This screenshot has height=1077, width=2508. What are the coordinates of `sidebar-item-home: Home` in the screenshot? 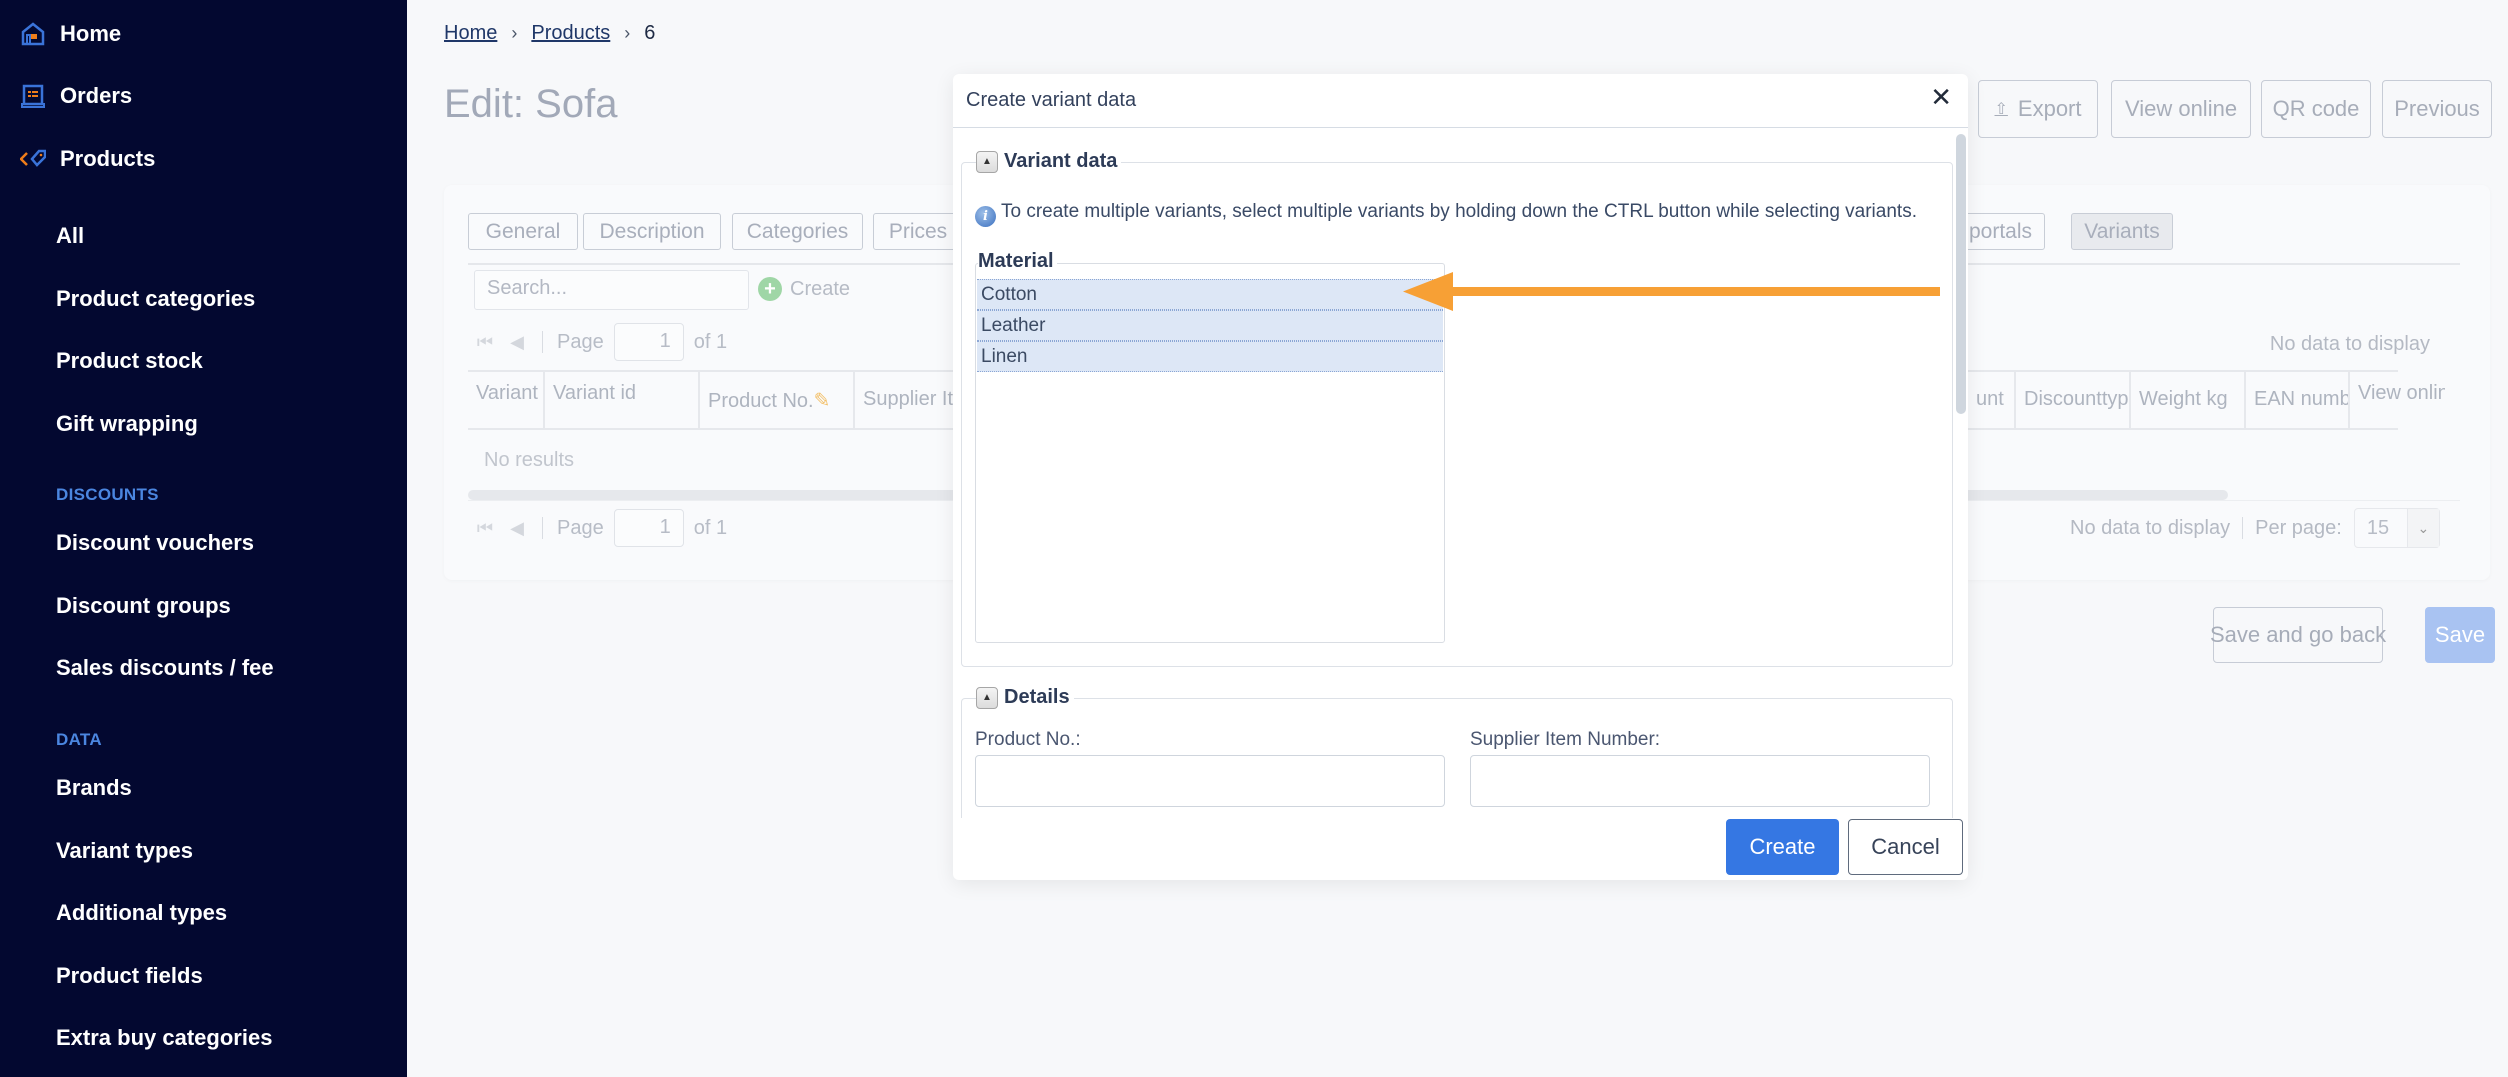 It's located at (70, 34).